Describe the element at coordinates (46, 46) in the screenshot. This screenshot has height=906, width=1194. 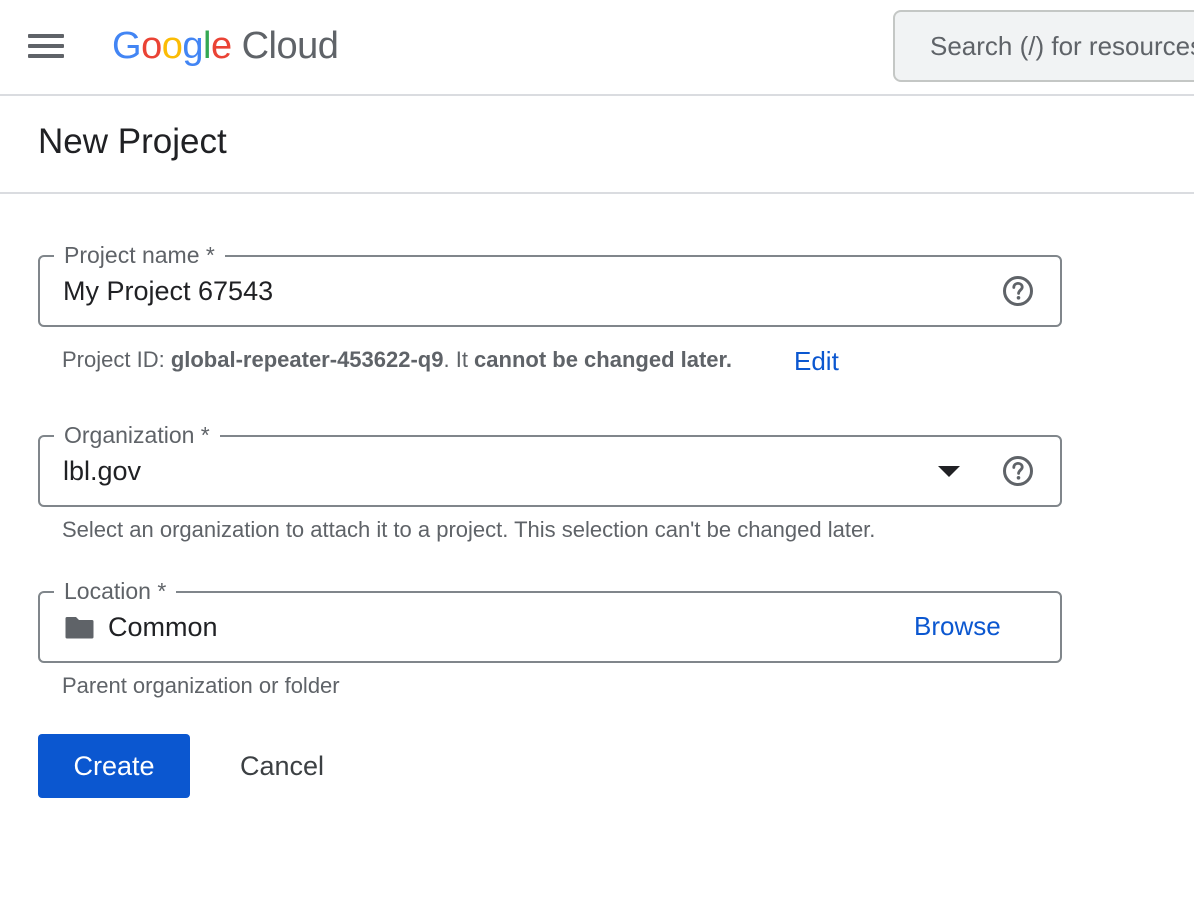
I see `hamburger-menu-icon` at that location.